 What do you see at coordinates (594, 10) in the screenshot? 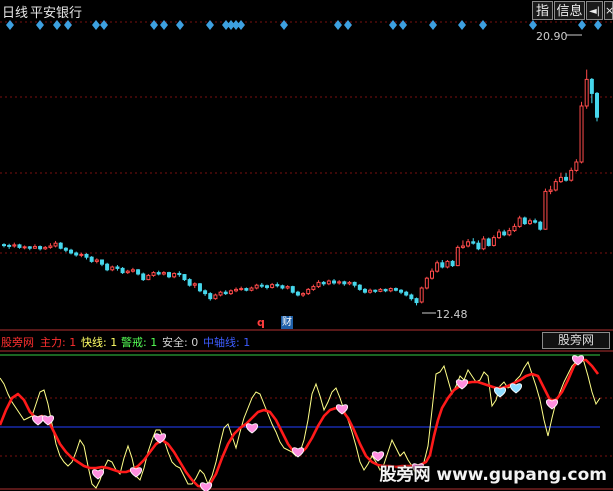
I see `pin-exit-icon: ◄|` at bounding box center [594, 10].